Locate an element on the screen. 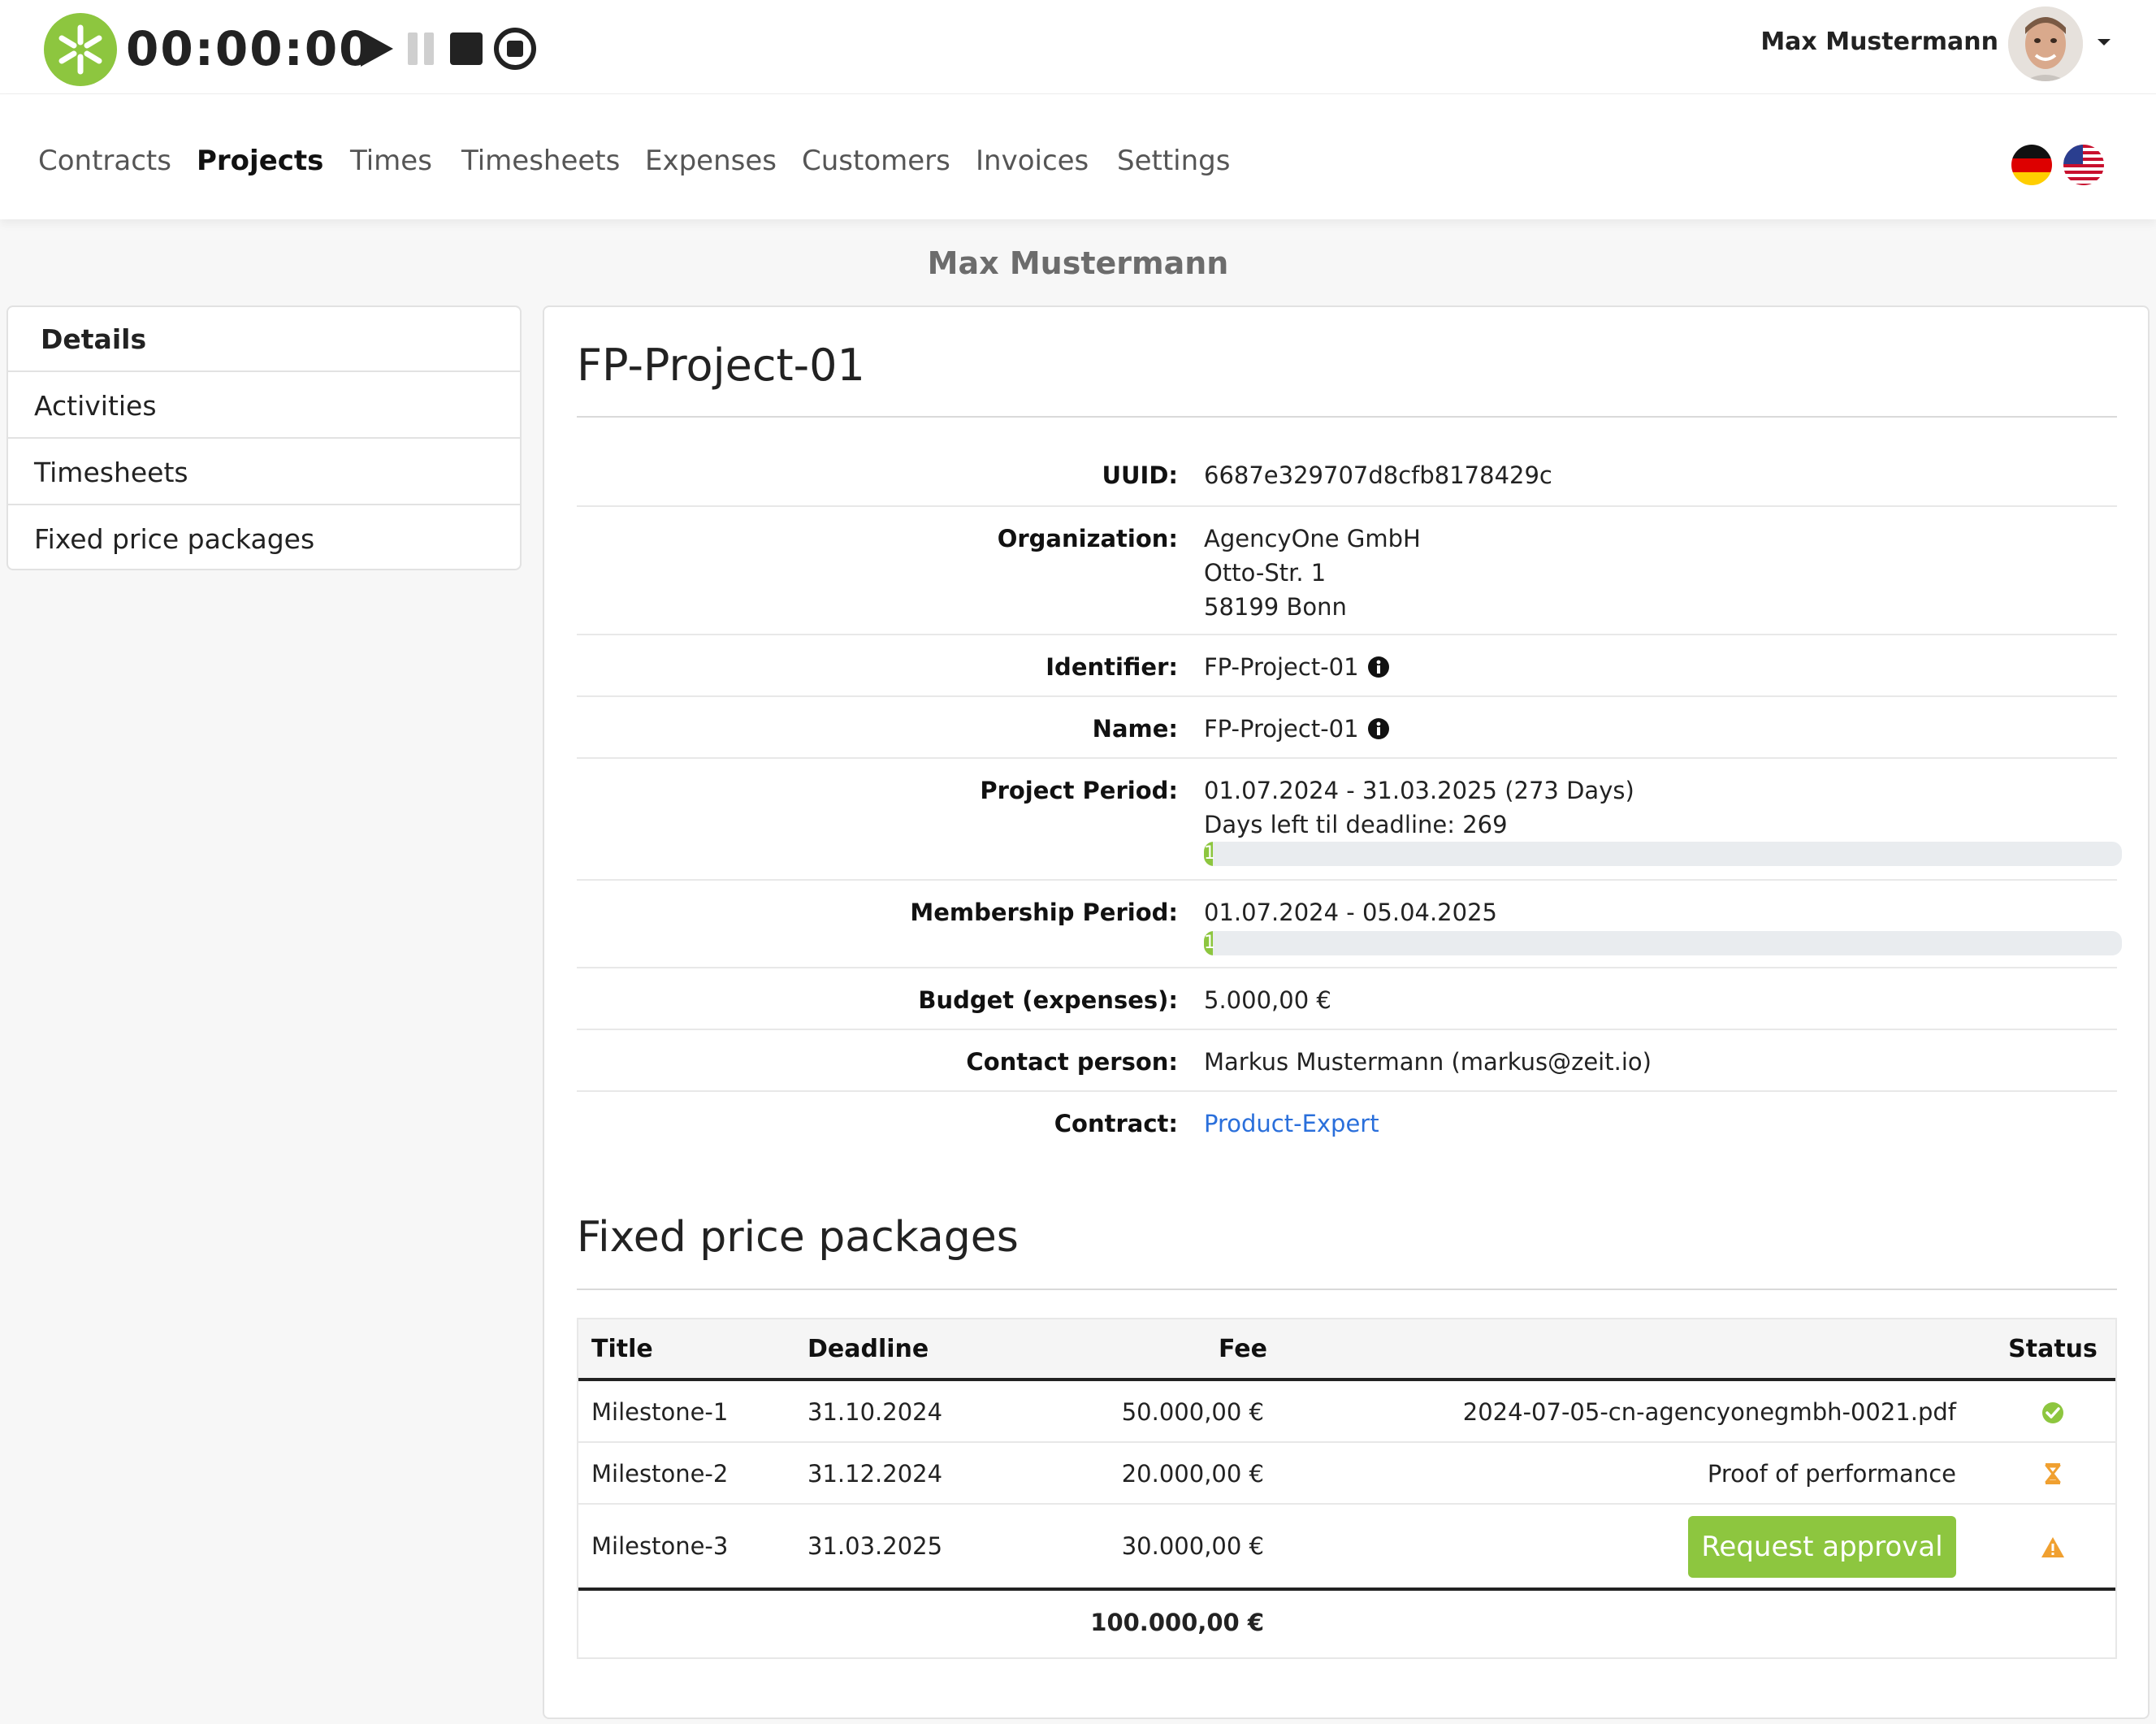 The image size is (2156, 1724). project-progress-bar: 1 is located at coordinates (1663, 854).